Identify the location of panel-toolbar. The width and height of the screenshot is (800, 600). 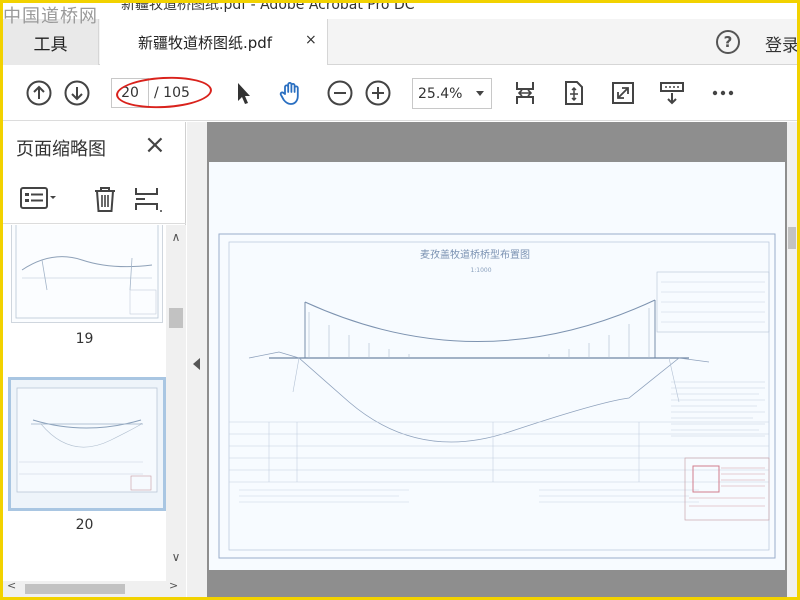
(94, 198).